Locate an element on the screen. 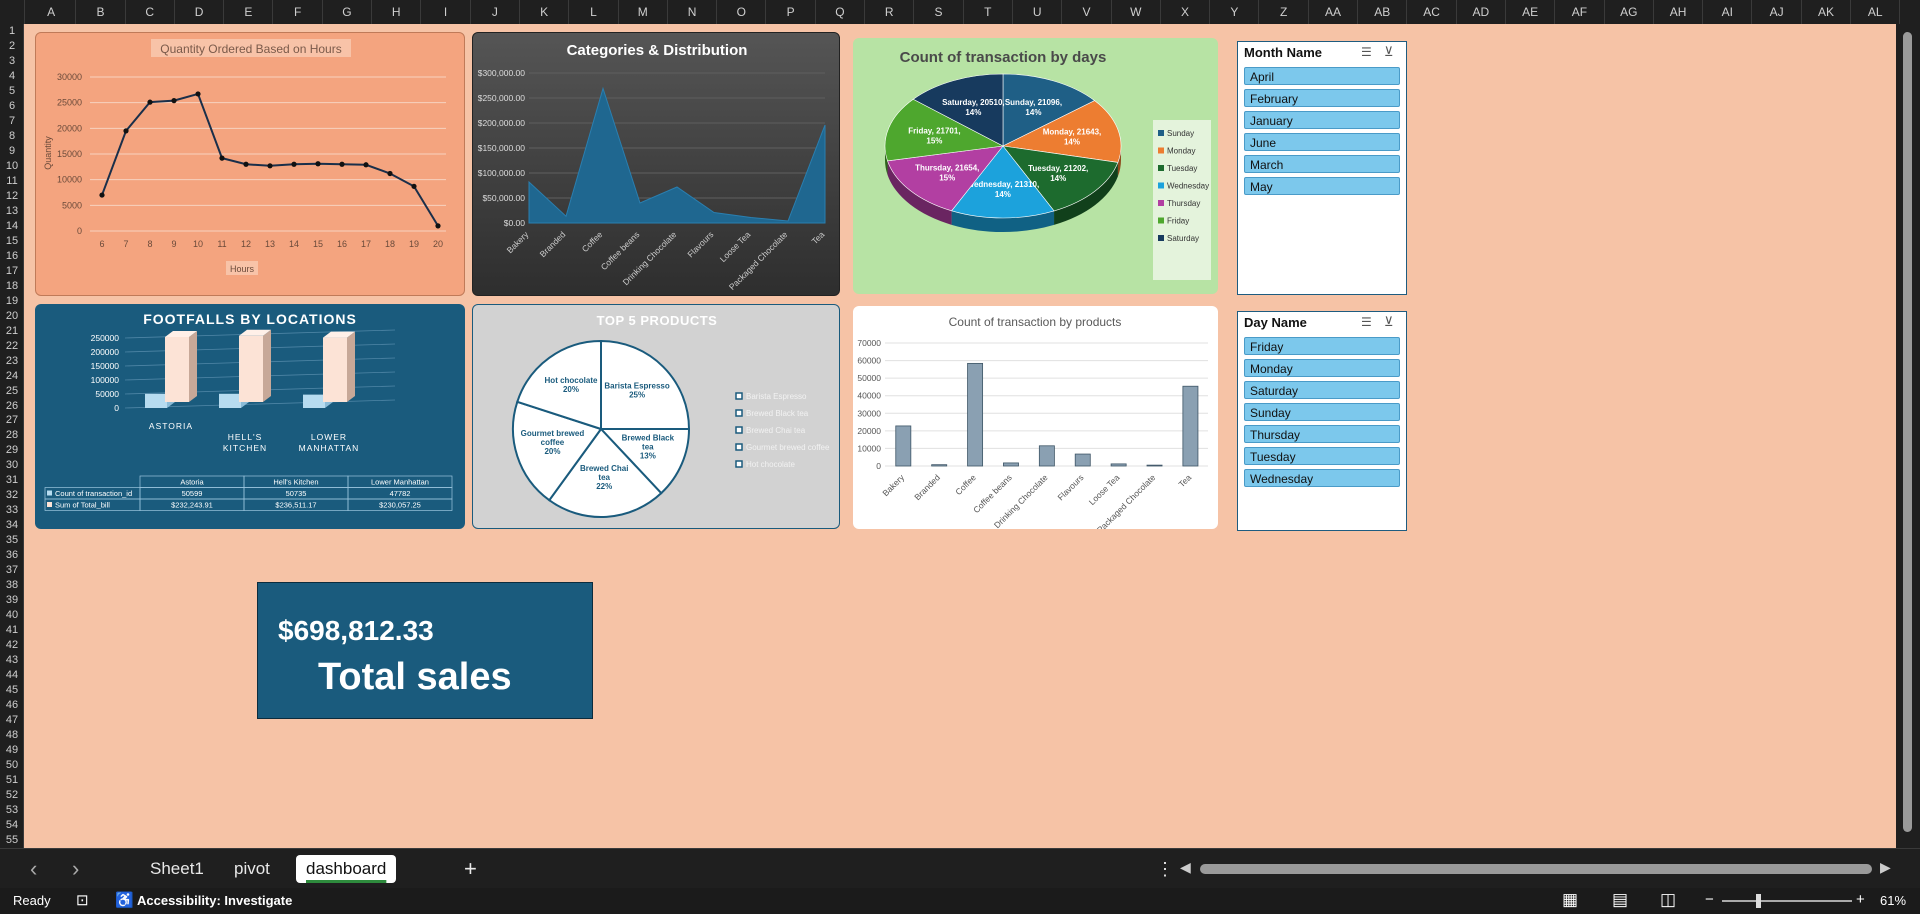 The height and width of the screenshot is (914, 1920). row-header-21: 21 is located at coordinates (12, 331).